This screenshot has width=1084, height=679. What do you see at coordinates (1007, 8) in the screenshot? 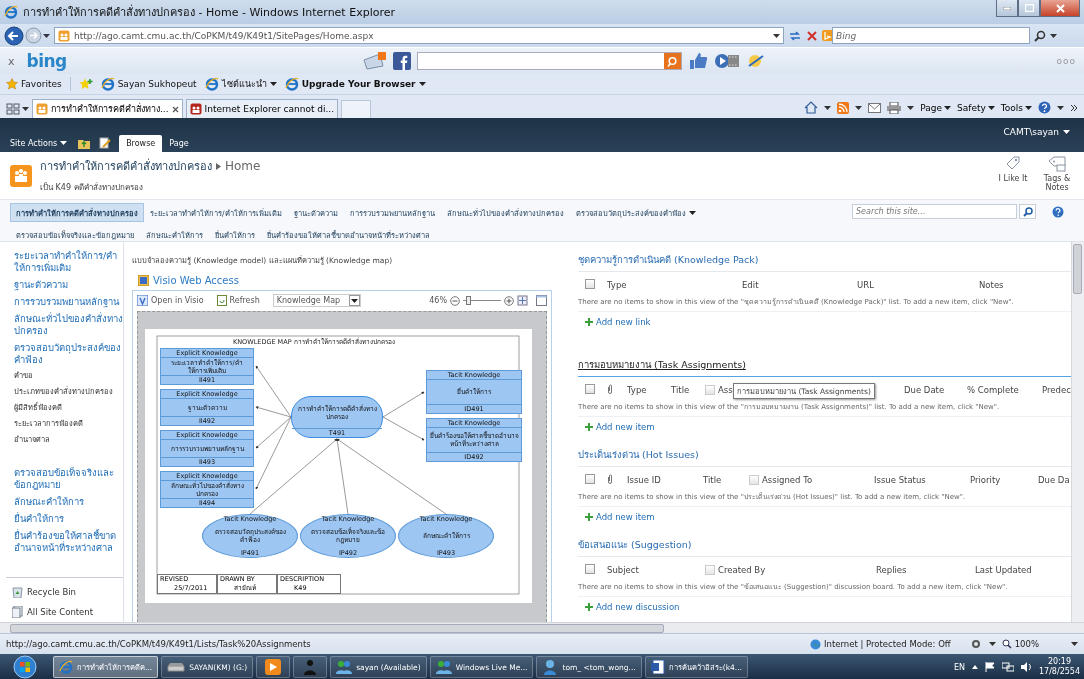
I see `minimize-button` at bounding box center [1007, 8].